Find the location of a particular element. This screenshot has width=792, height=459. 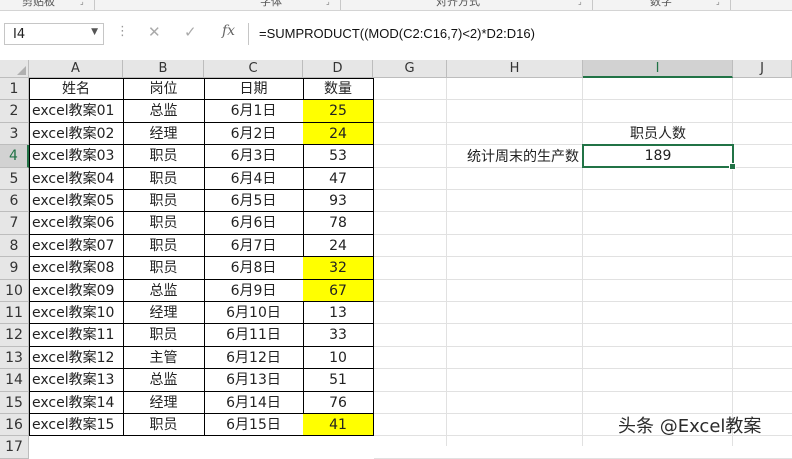

row-header-4: 4 is located at coordinates (14, 156).